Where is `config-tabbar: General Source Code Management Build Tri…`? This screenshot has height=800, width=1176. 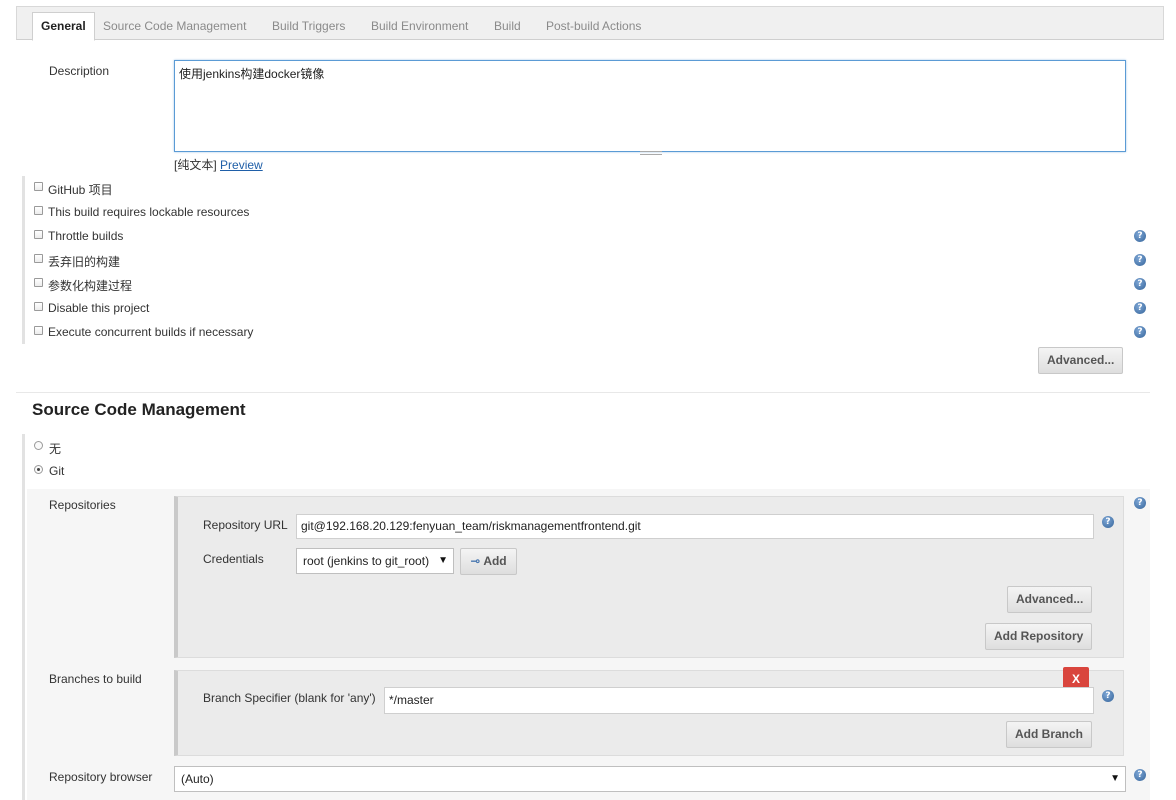
config-tabbar: General Source Code Management Build Tri… is located at coordinates (590, 23).